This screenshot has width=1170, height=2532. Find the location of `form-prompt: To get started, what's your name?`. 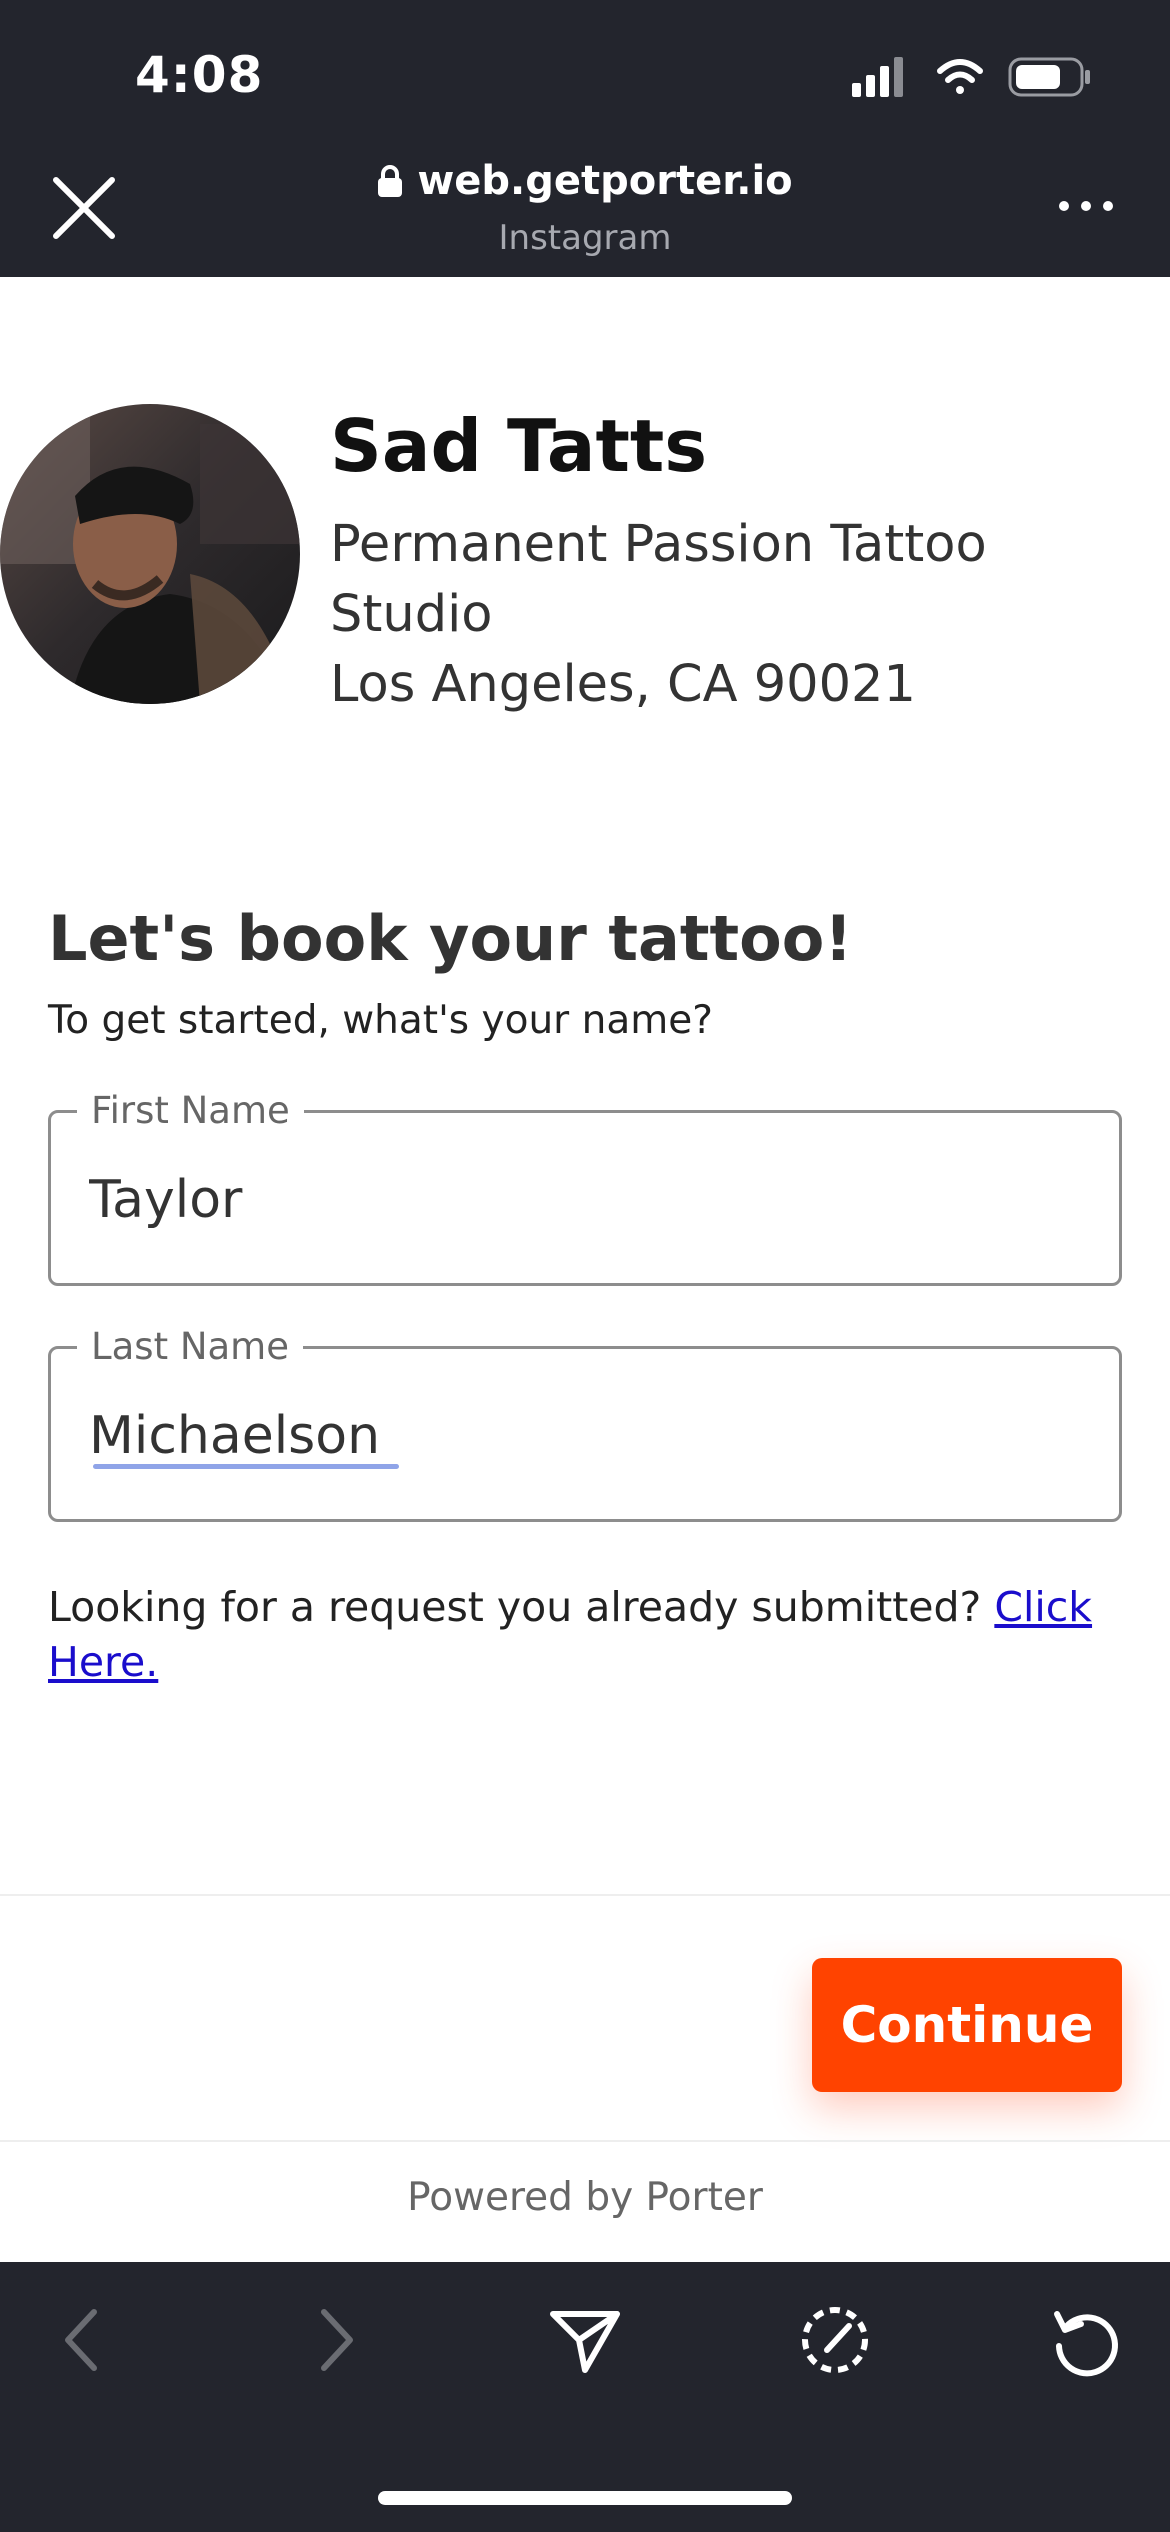

form-prompt: To get started, what's your name? is located at coordinates (380, 1020).